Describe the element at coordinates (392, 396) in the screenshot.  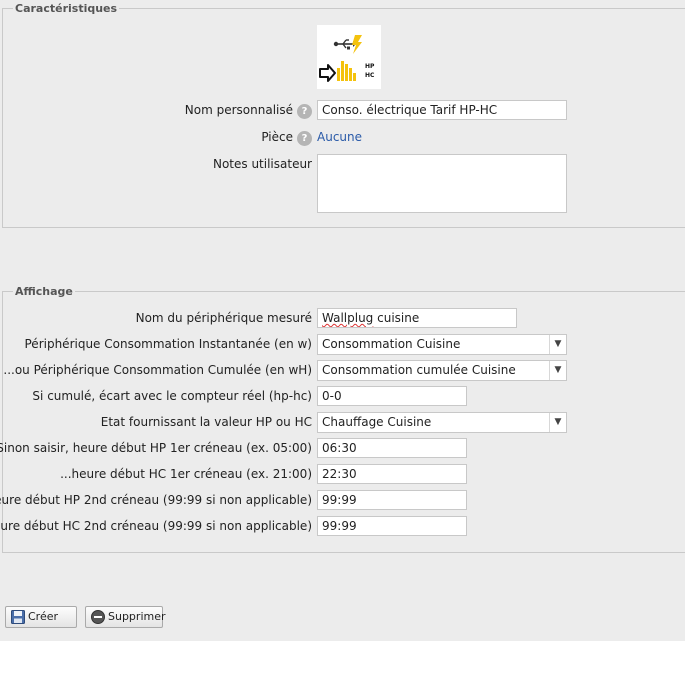
I see `ecart-compteur-input: 0-0` at that location.